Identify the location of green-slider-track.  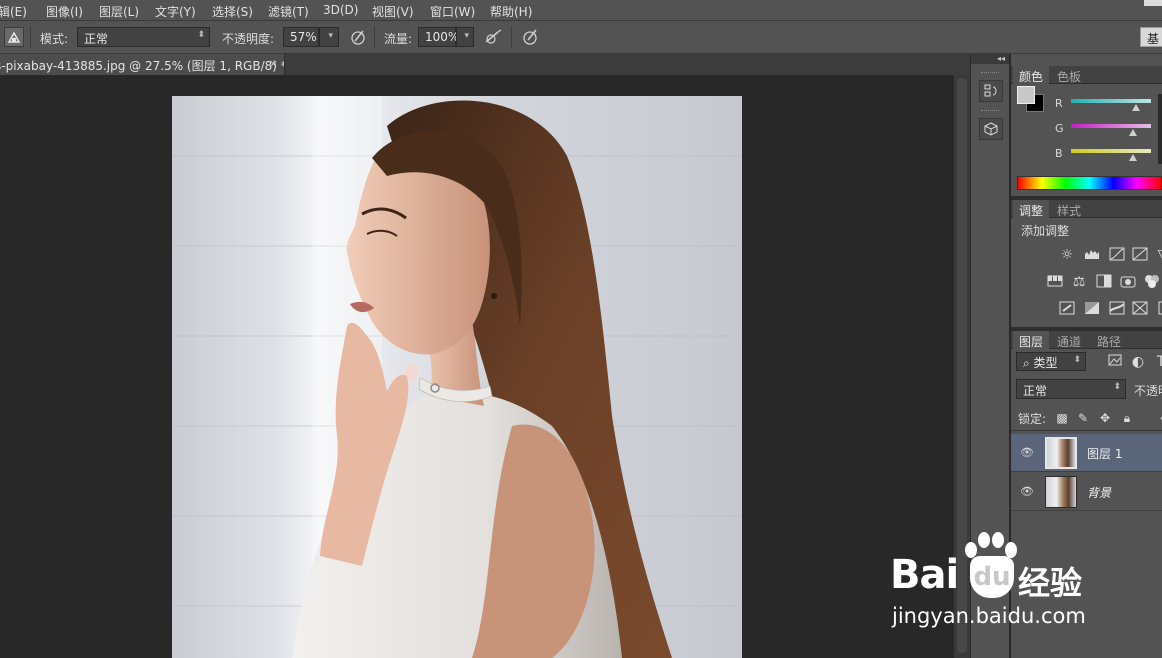
(1111, 126).